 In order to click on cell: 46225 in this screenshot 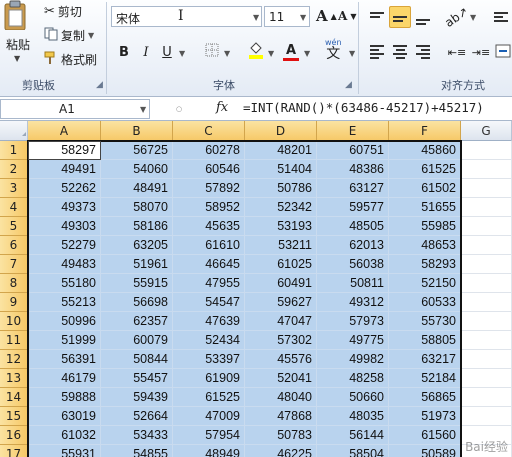, I will do `click(281, 451)`.